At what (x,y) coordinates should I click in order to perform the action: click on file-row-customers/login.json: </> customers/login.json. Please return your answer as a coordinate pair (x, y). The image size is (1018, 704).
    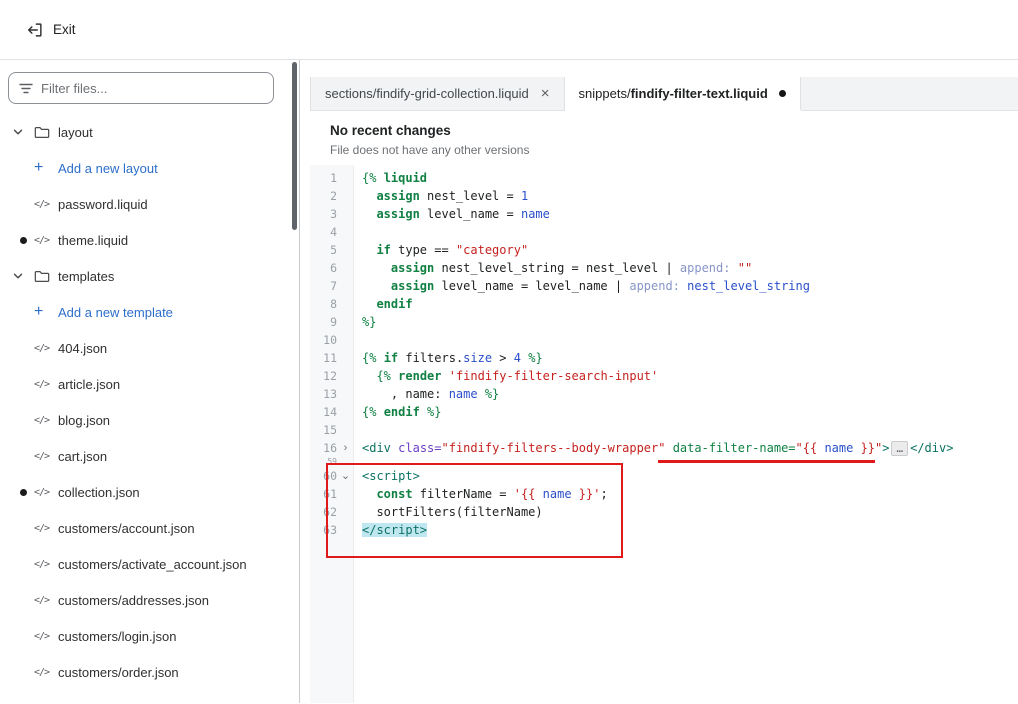
    Looking at the image, I should click on (149, 636).